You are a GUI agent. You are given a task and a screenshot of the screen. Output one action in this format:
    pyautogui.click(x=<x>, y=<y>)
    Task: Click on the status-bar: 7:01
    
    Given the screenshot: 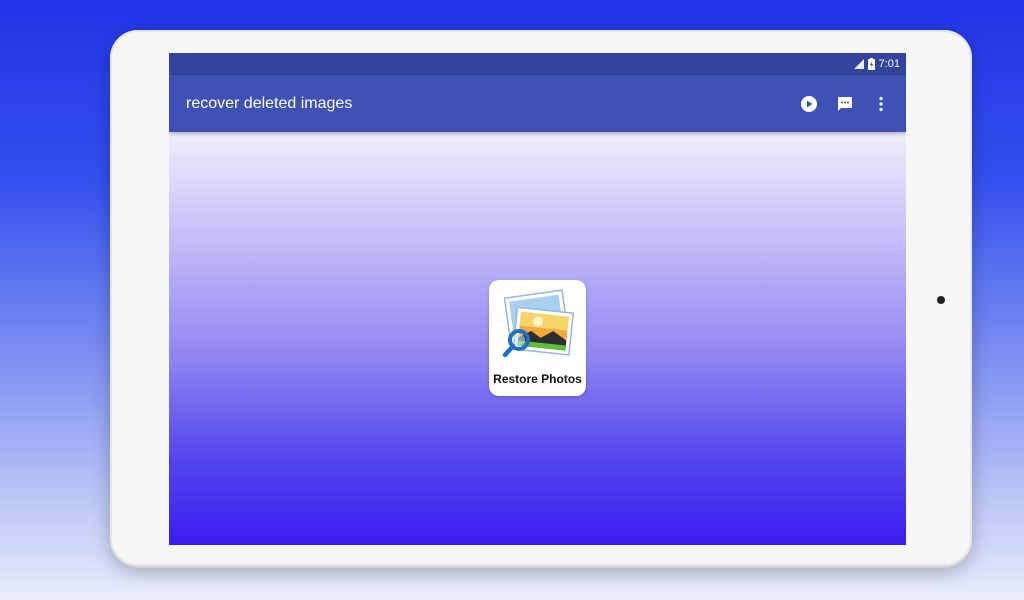 What is the action you would take?
    pyautogui.click(x=537, y=64)
    